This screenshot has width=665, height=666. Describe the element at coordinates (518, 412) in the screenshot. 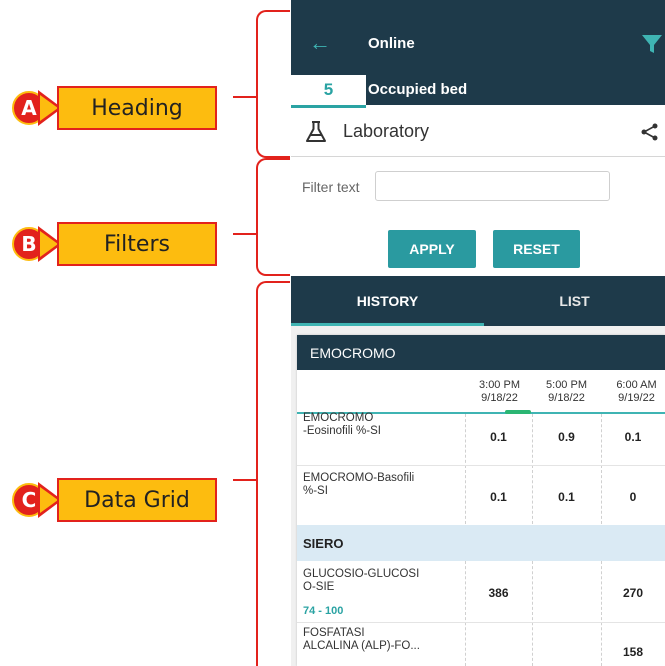

I see `horizontal-scroll-thumb` at that location.